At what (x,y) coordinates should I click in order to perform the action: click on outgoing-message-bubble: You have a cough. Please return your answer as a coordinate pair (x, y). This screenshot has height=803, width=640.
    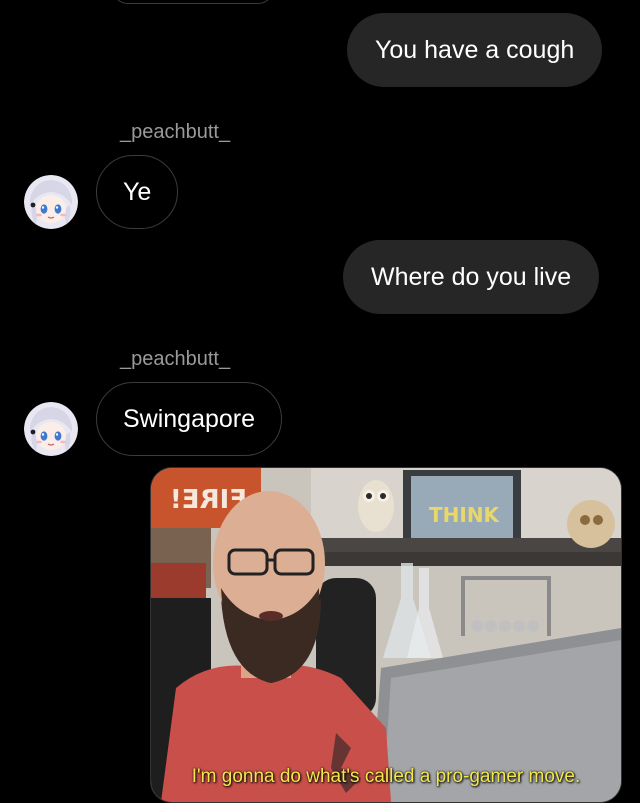
    Looking at the image, I should click on (475, 50).